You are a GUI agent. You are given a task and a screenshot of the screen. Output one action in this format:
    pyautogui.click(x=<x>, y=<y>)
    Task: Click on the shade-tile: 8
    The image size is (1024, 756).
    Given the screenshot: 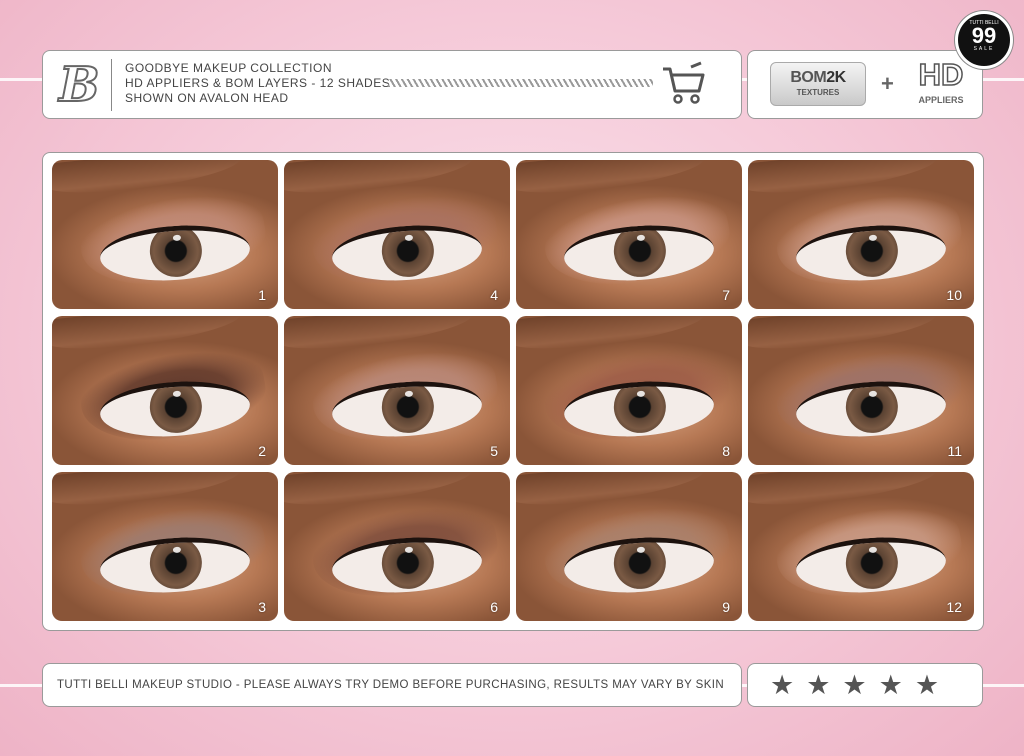 What is the action you would take?
    pyautogui.click(x=629, y=390)
    